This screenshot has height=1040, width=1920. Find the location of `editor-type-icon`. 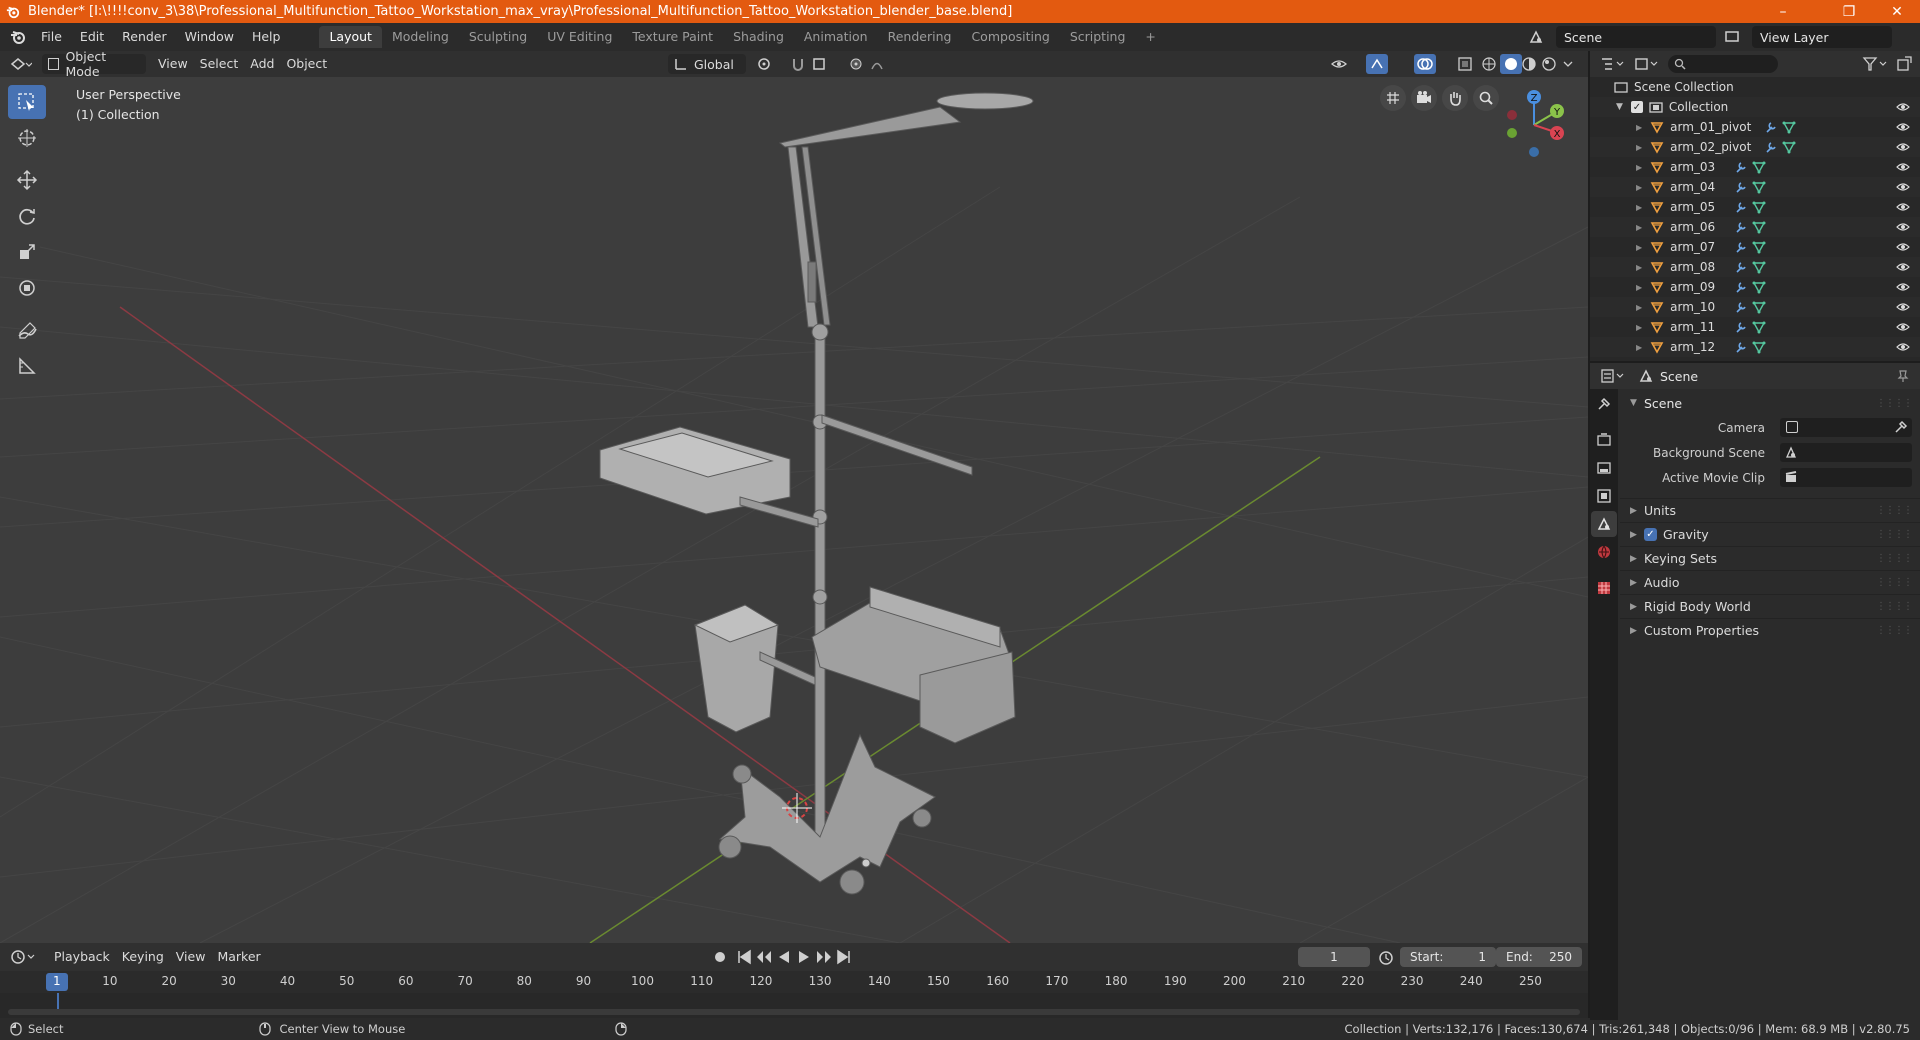

editor-type-icon is located at coordinates (21, 64).